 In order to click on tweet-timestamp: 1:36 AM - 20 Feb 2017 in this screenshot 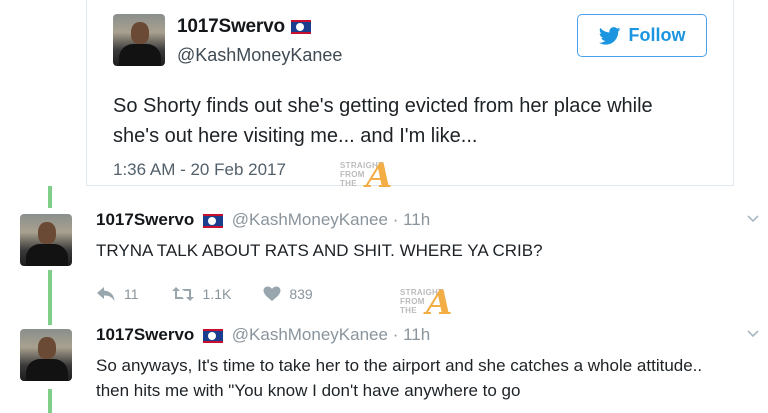, I will do `click(199, 170)`.